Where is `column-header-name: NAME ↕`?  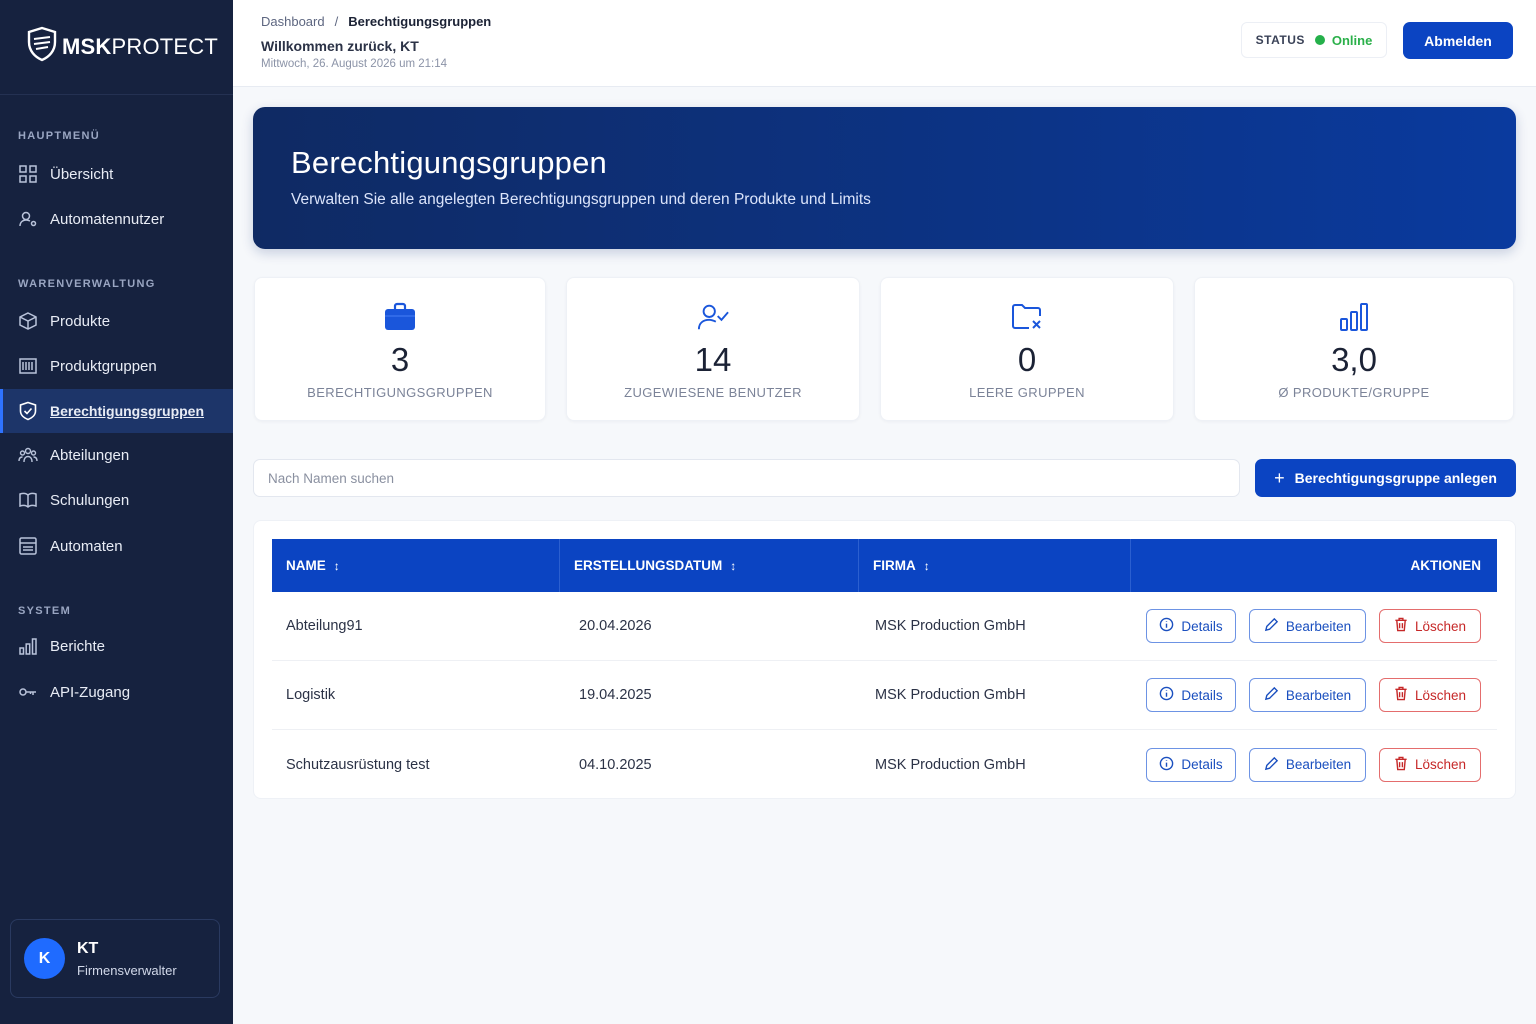 column-header-name: NAME ↕ is located at coordinates (416, 565).